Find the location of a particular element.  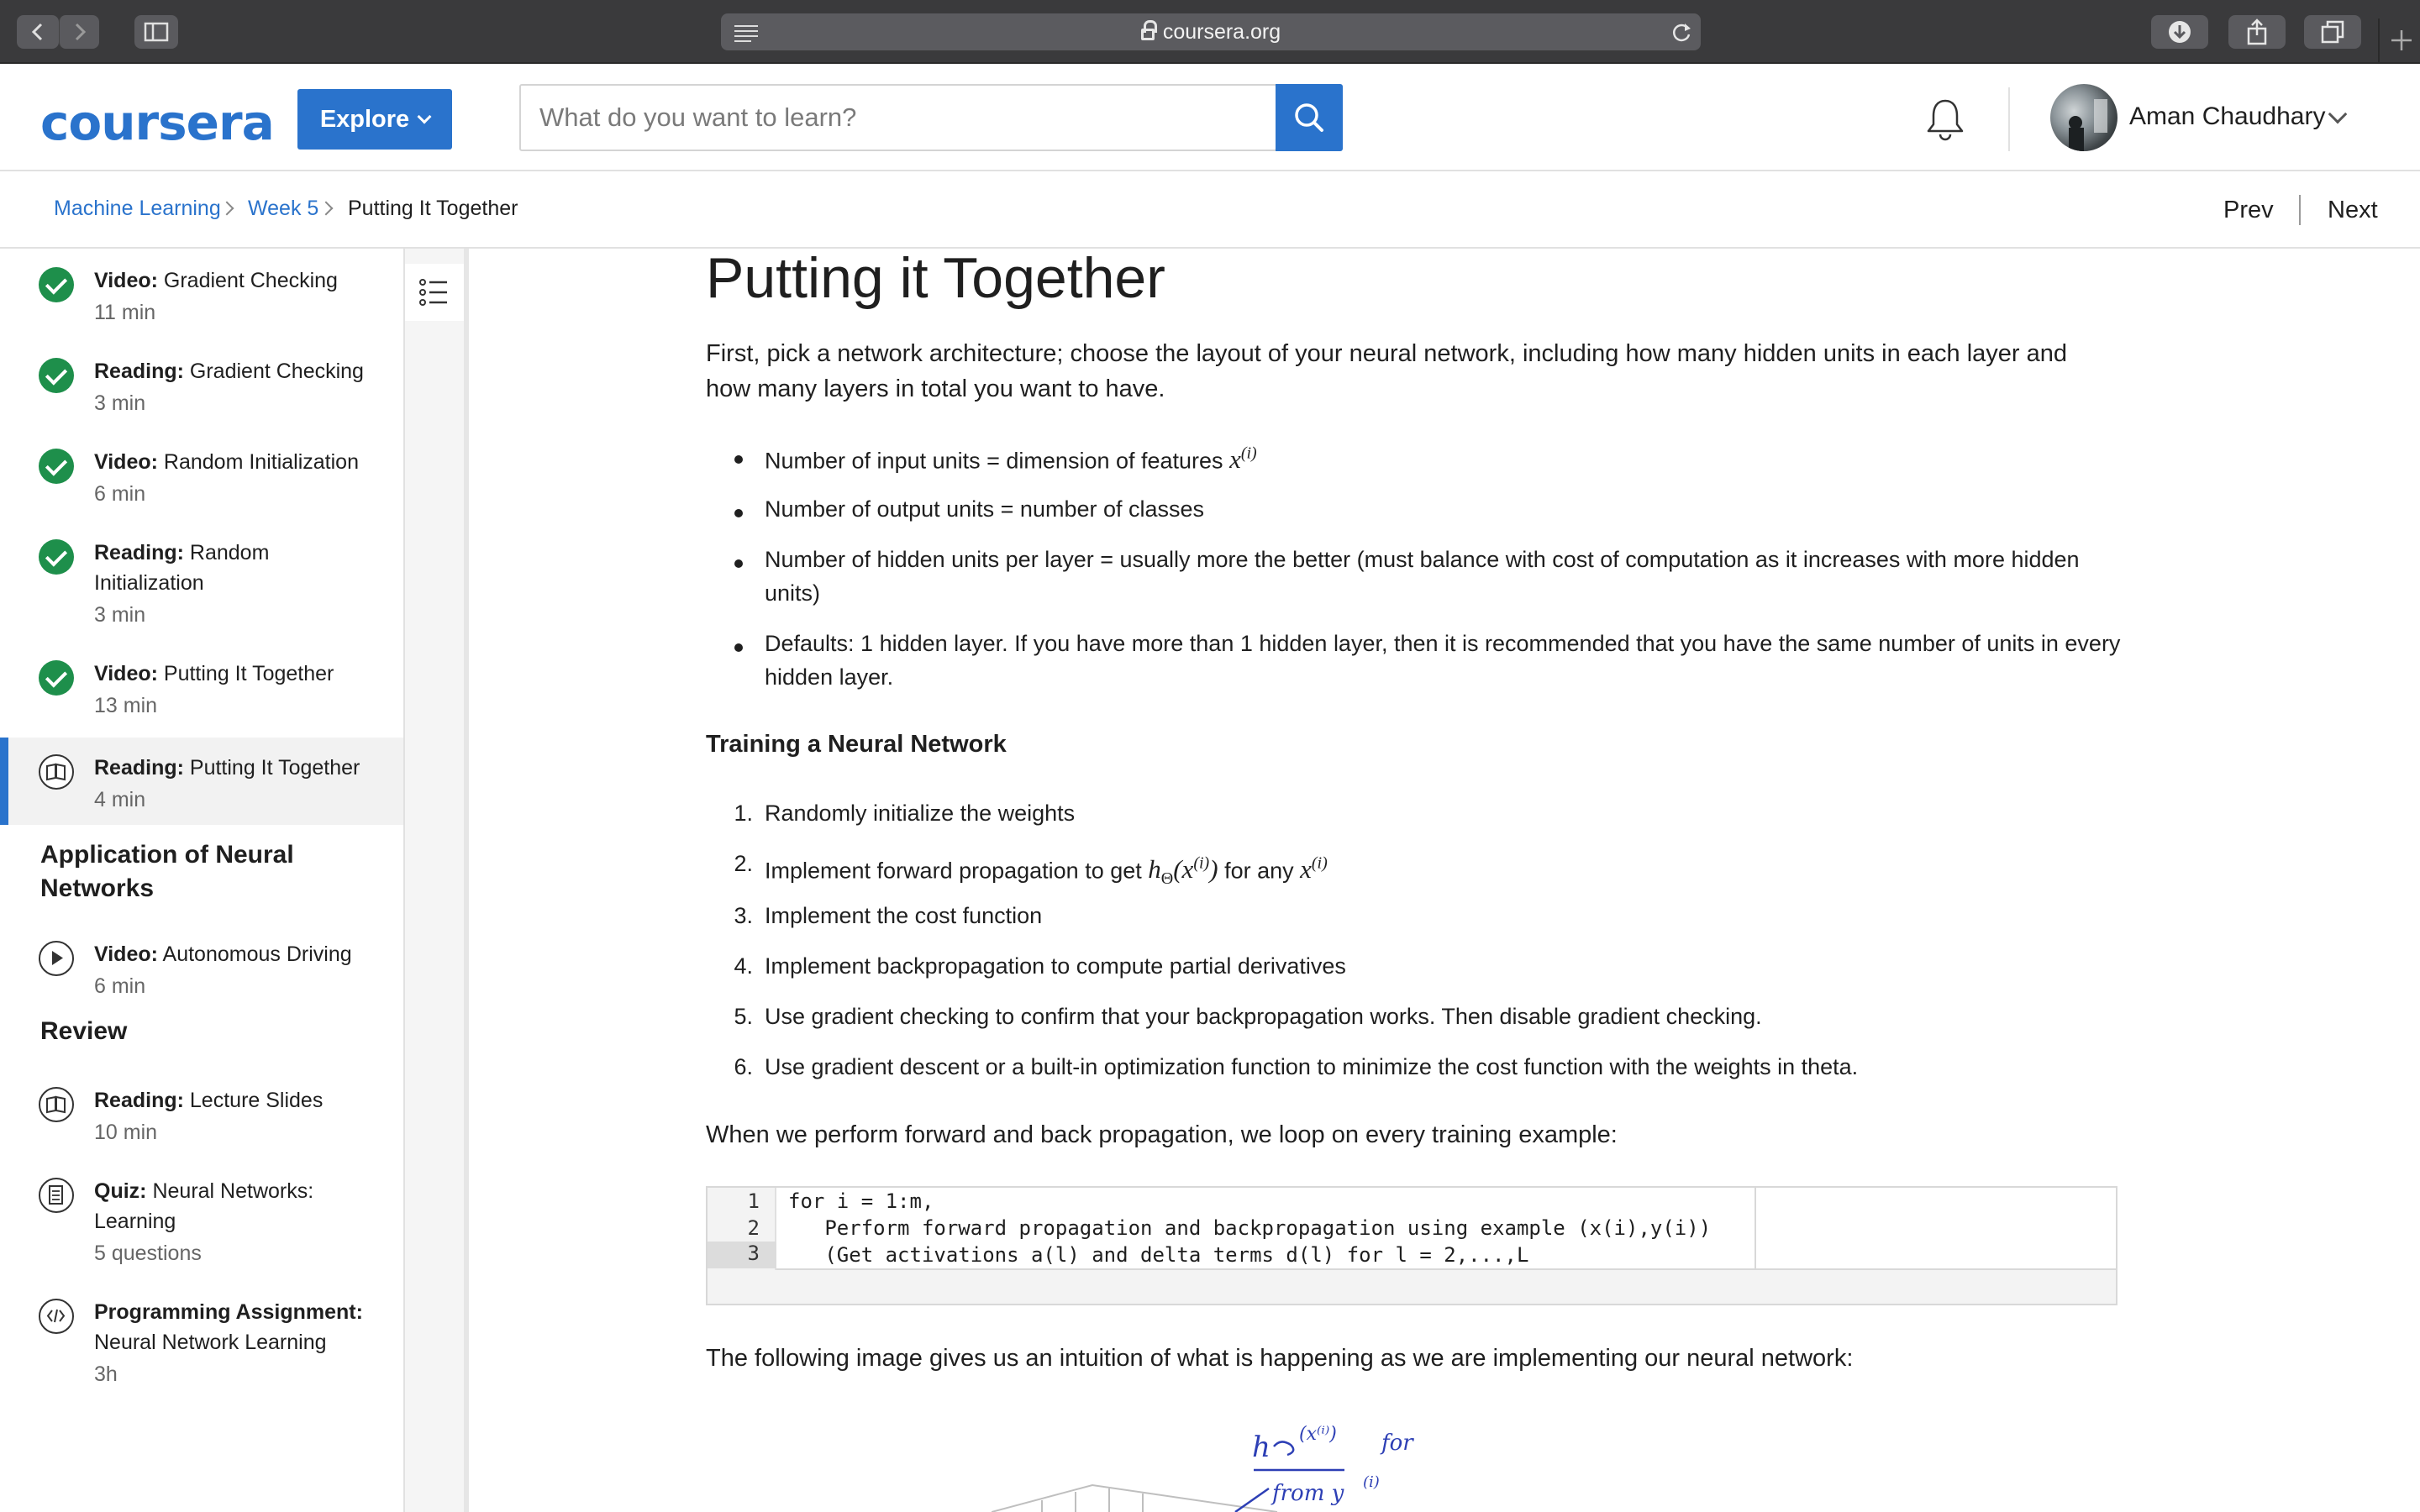

list-icon is located at coordinates (433, 292).